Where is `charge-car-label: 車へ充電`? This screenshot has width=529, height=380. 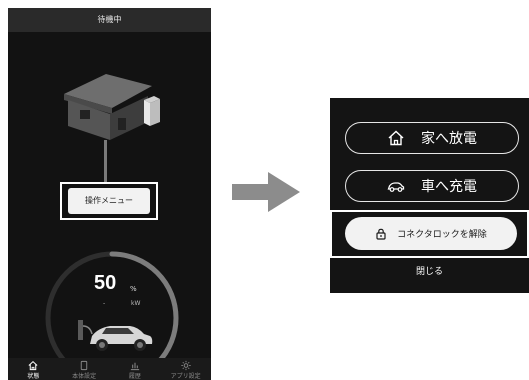
charge-car-label: 車へ充電 is located at coordinates (449, 187).